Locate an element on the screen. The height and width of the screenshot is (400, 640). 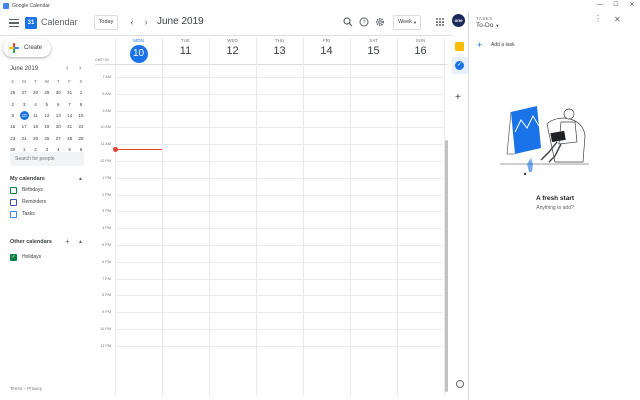
mini-day: 5 is located at coordinates (46, 104).